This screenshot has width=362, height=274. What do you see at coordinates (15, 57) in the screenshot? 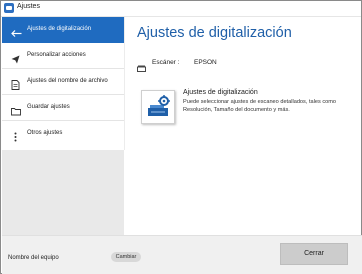
I see `paper-plane-icon` at bounding box center [15, 57].